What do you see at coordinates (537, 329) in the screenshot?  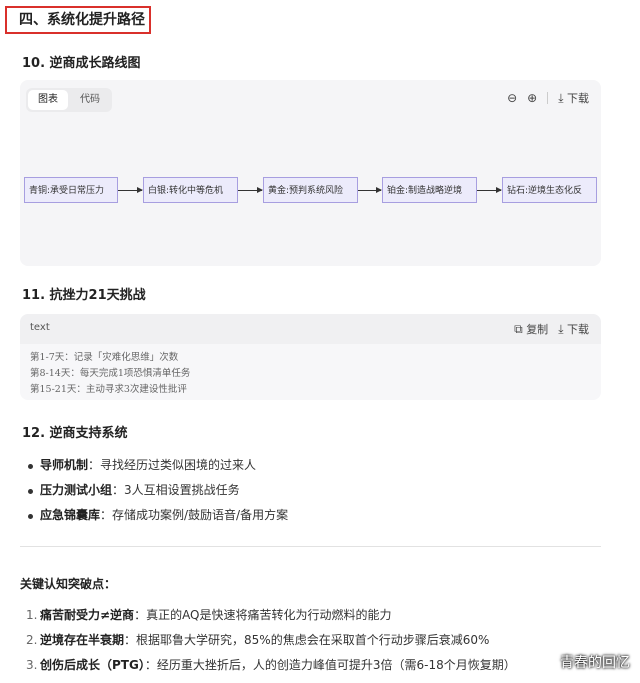 I see `copy-label: 复制` at bounding box center [537, 329].